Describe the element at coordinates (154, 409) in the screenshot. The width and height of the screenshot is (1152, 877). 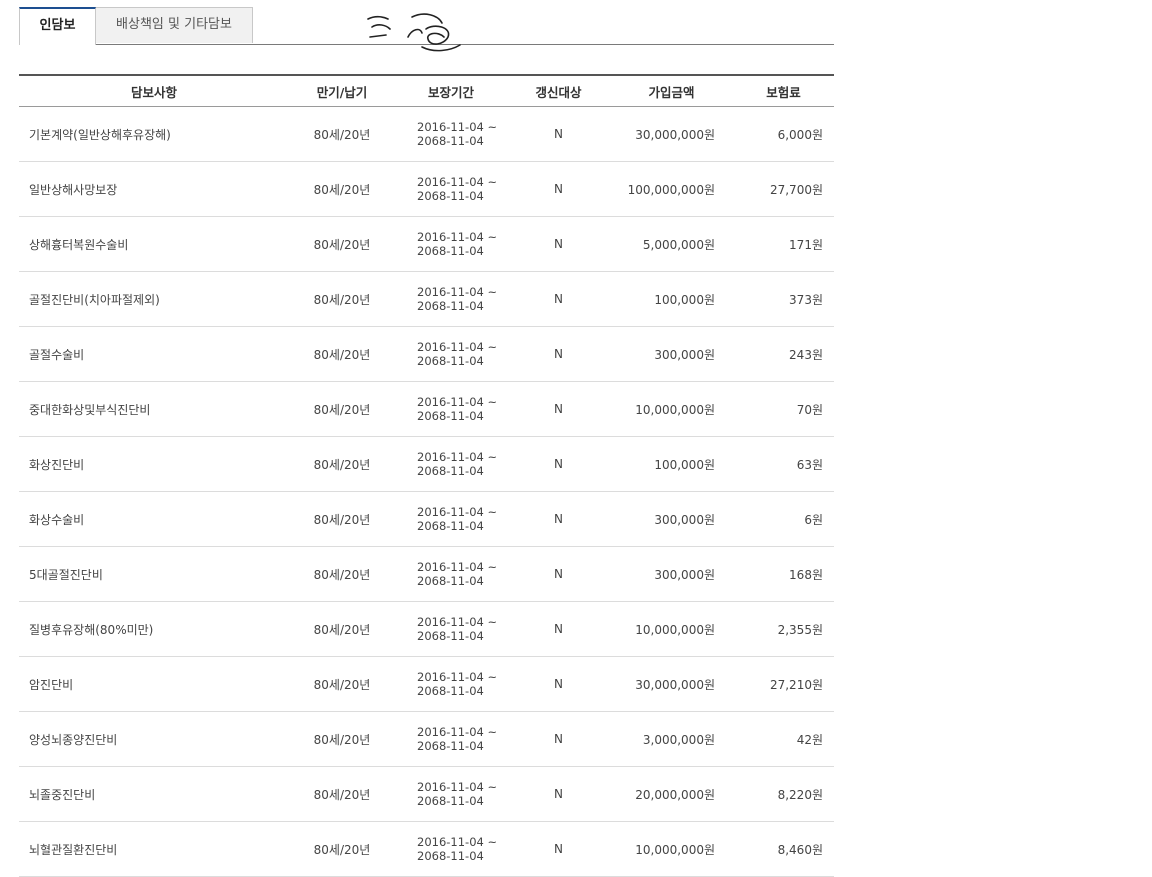
I see `coverage-name: 중대한화상및부식진단비` at that location.